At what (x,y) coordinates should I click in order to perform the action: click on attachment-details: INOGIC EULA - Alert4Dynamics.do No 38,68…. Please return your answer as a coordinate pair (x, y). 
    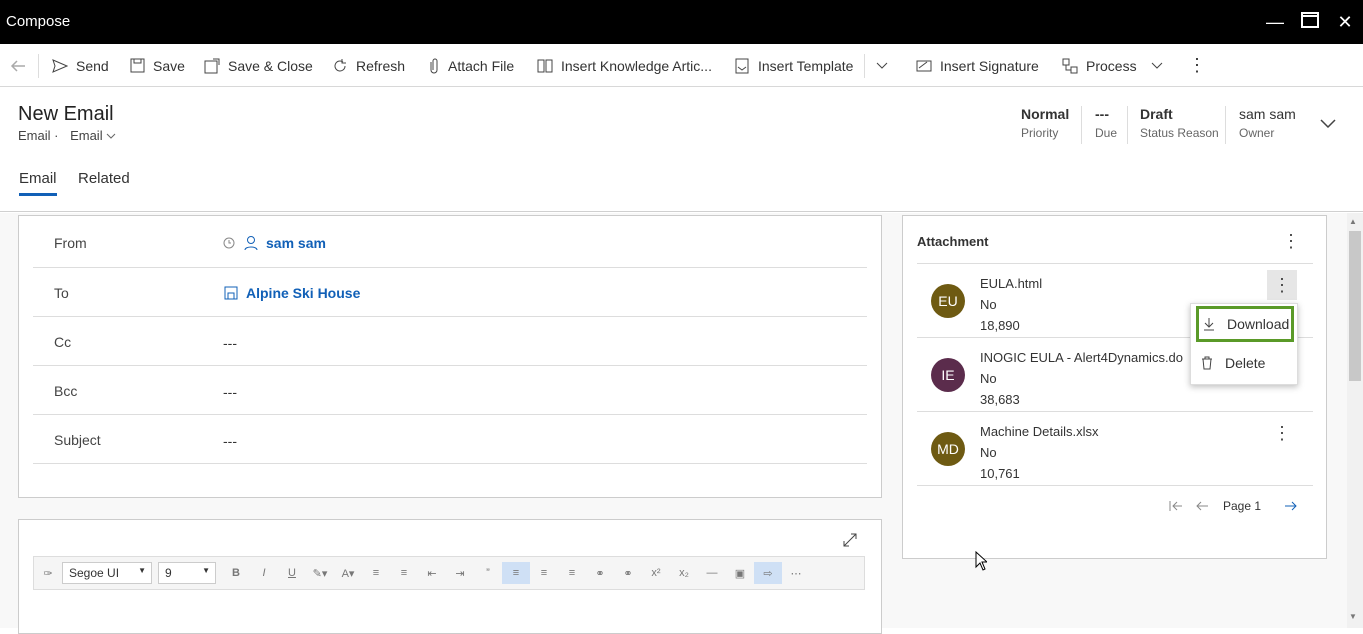
    Looking at the image, I should click on (1081, 378).